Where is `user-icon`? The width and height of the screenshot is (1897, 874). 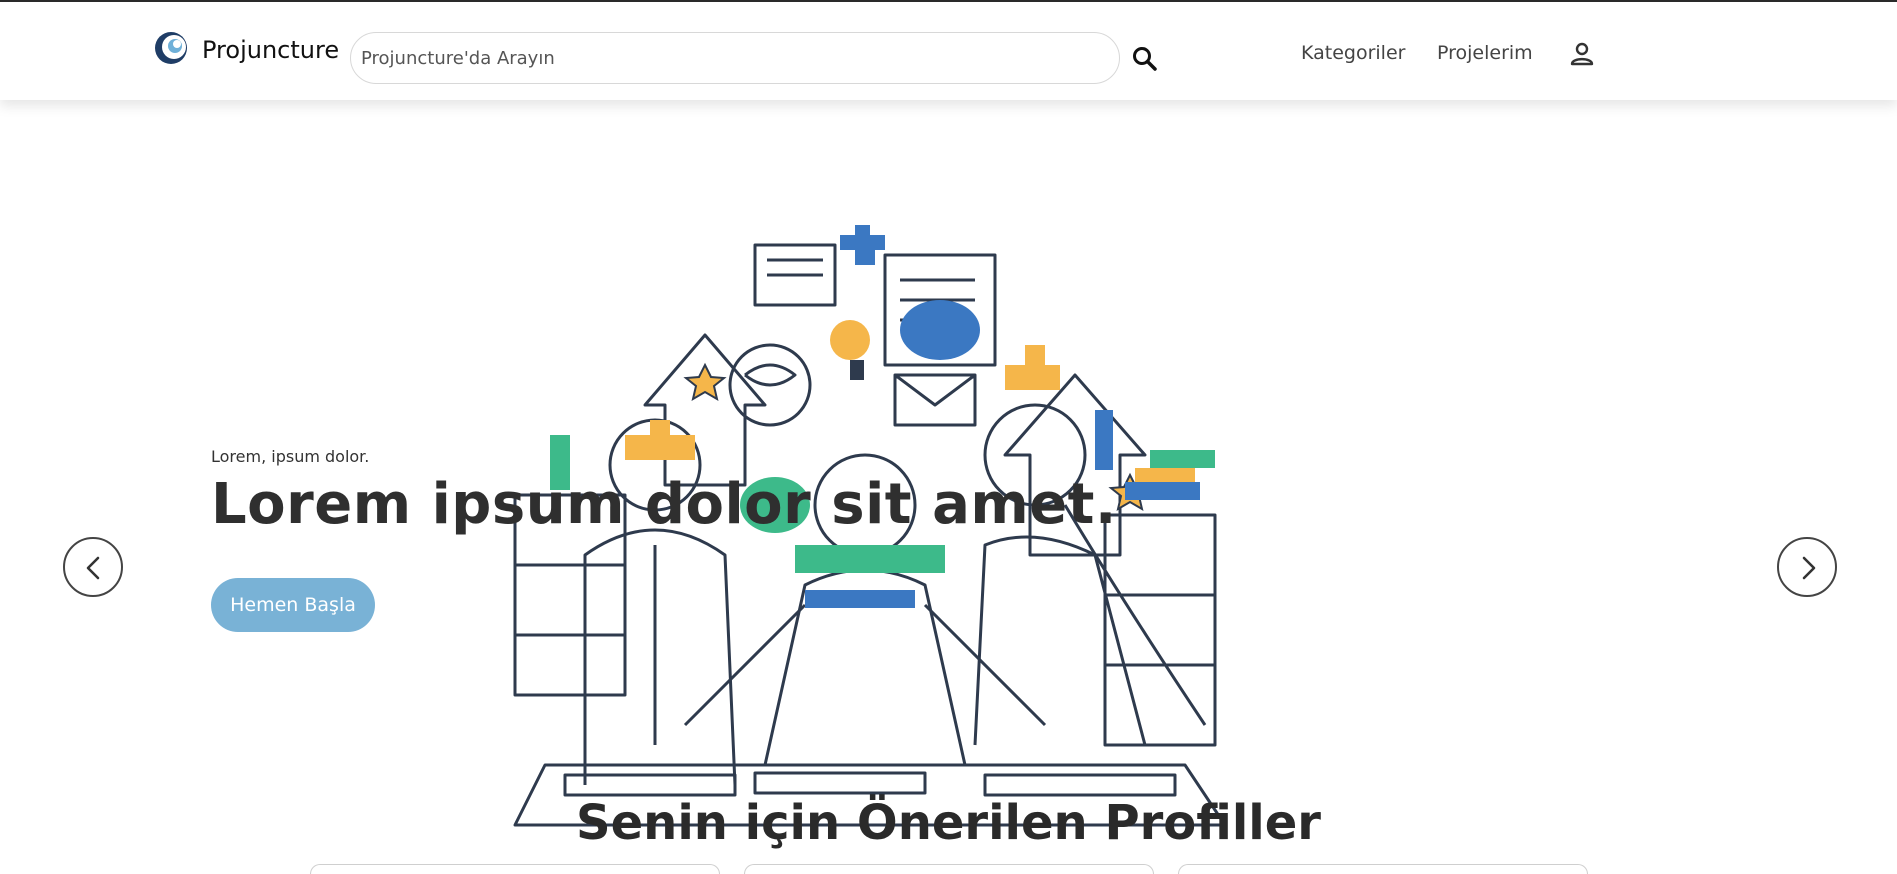
user-icon is located at coordinates (1582, 54).